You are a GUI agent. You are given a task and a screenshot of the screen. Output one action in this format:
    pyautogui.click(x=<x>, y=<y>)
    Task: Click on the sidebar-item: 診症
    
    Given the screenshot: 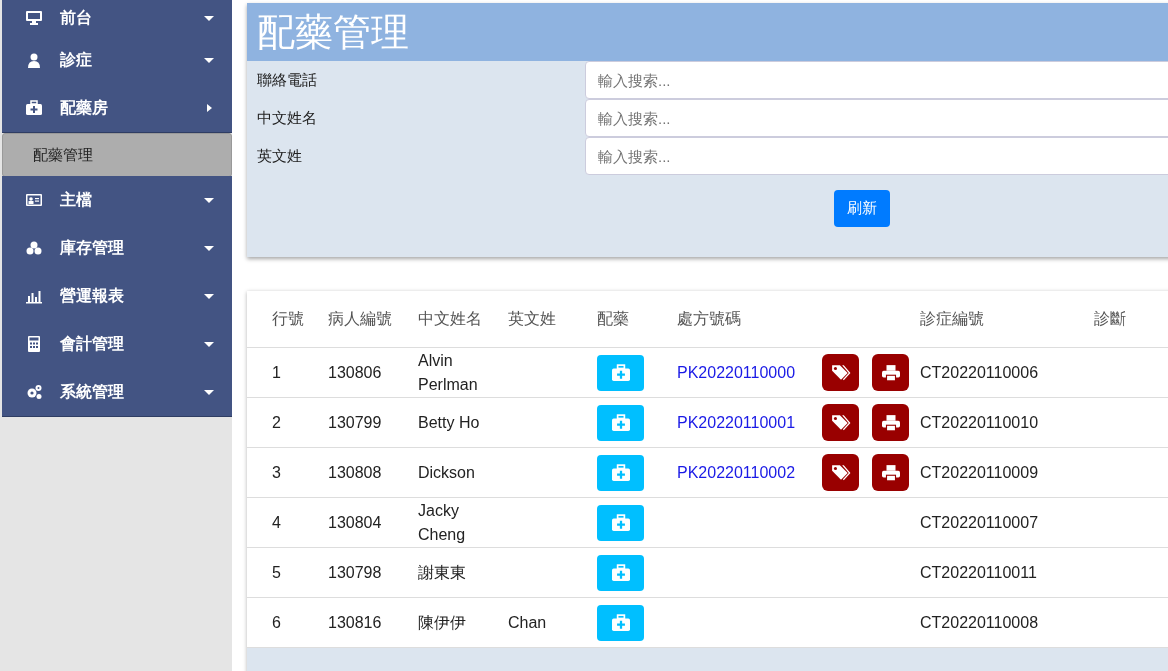 What is the action you would take?
    pyautogui.click(x=117, y=60)
    